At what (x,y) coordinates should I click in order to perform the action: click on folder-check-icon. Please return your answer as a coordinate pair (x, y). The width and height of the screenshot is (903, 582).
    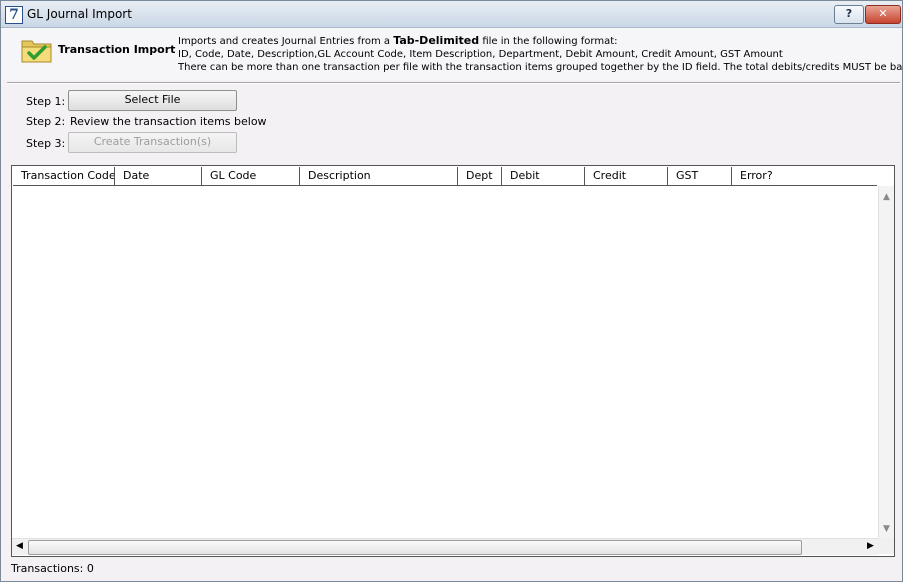
    Looking at the image, I should click on (36, 51).